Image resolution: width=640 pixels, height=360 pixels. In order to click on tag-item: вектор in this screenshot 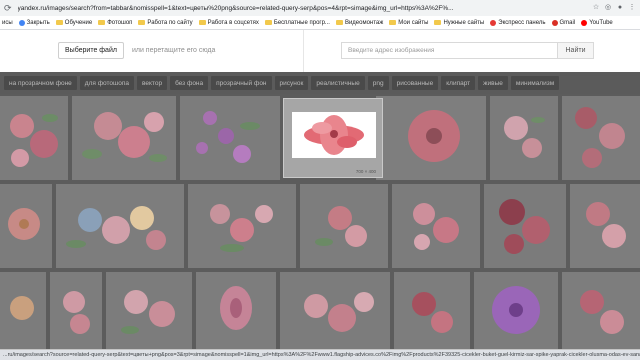, I will do `click(152, 83)`.